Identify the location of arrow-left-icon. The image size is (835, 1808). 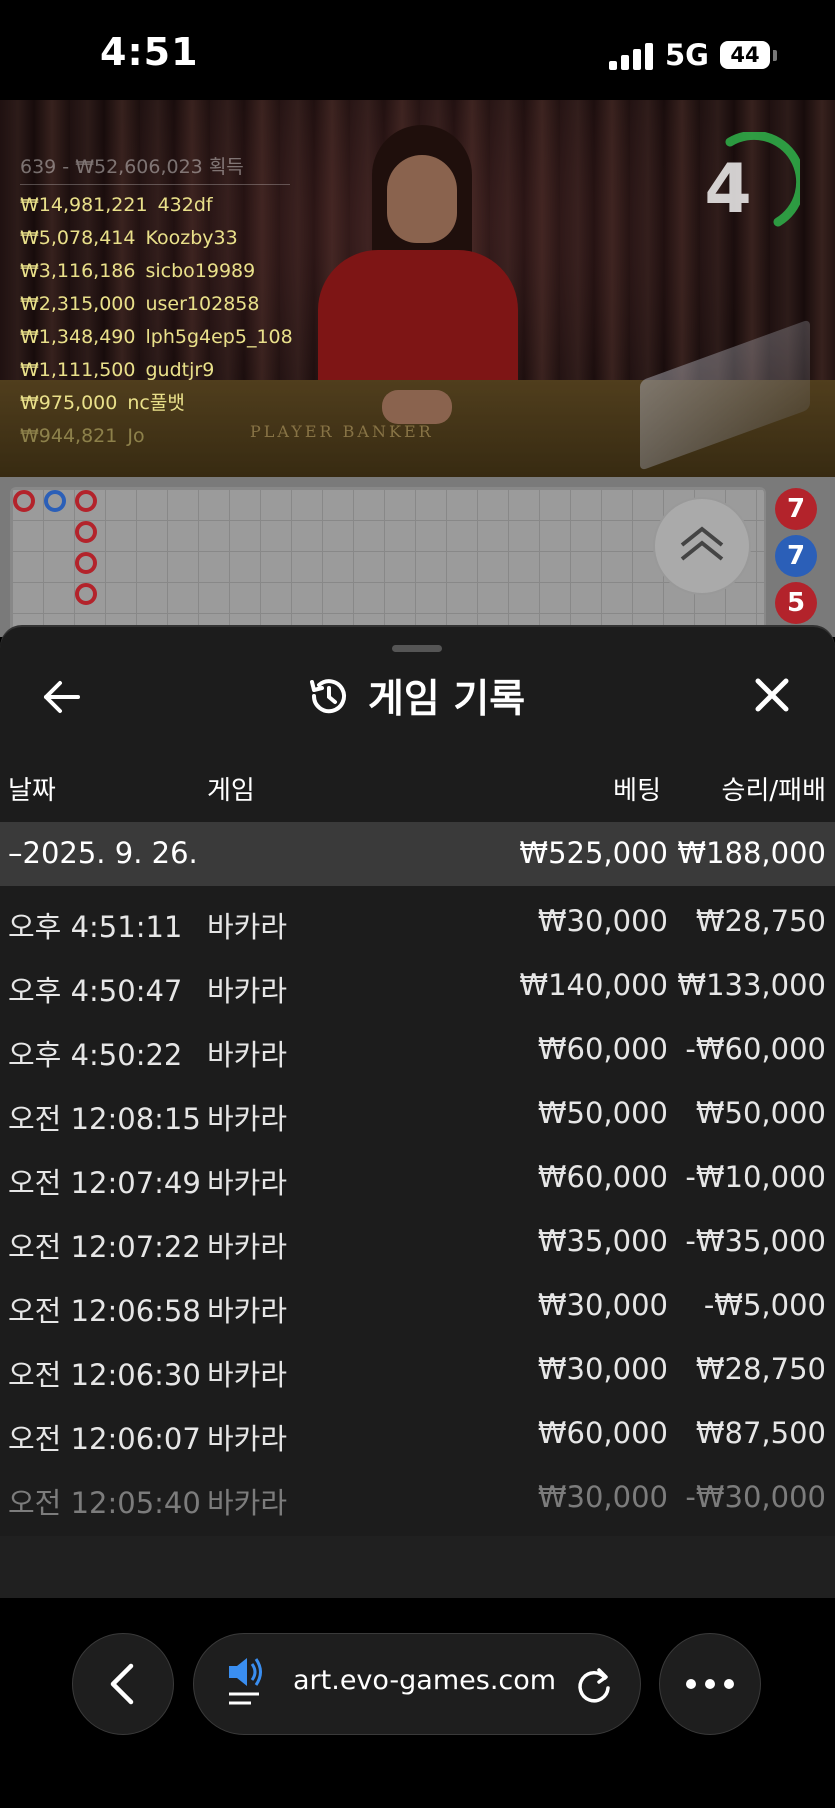
(62, 697).